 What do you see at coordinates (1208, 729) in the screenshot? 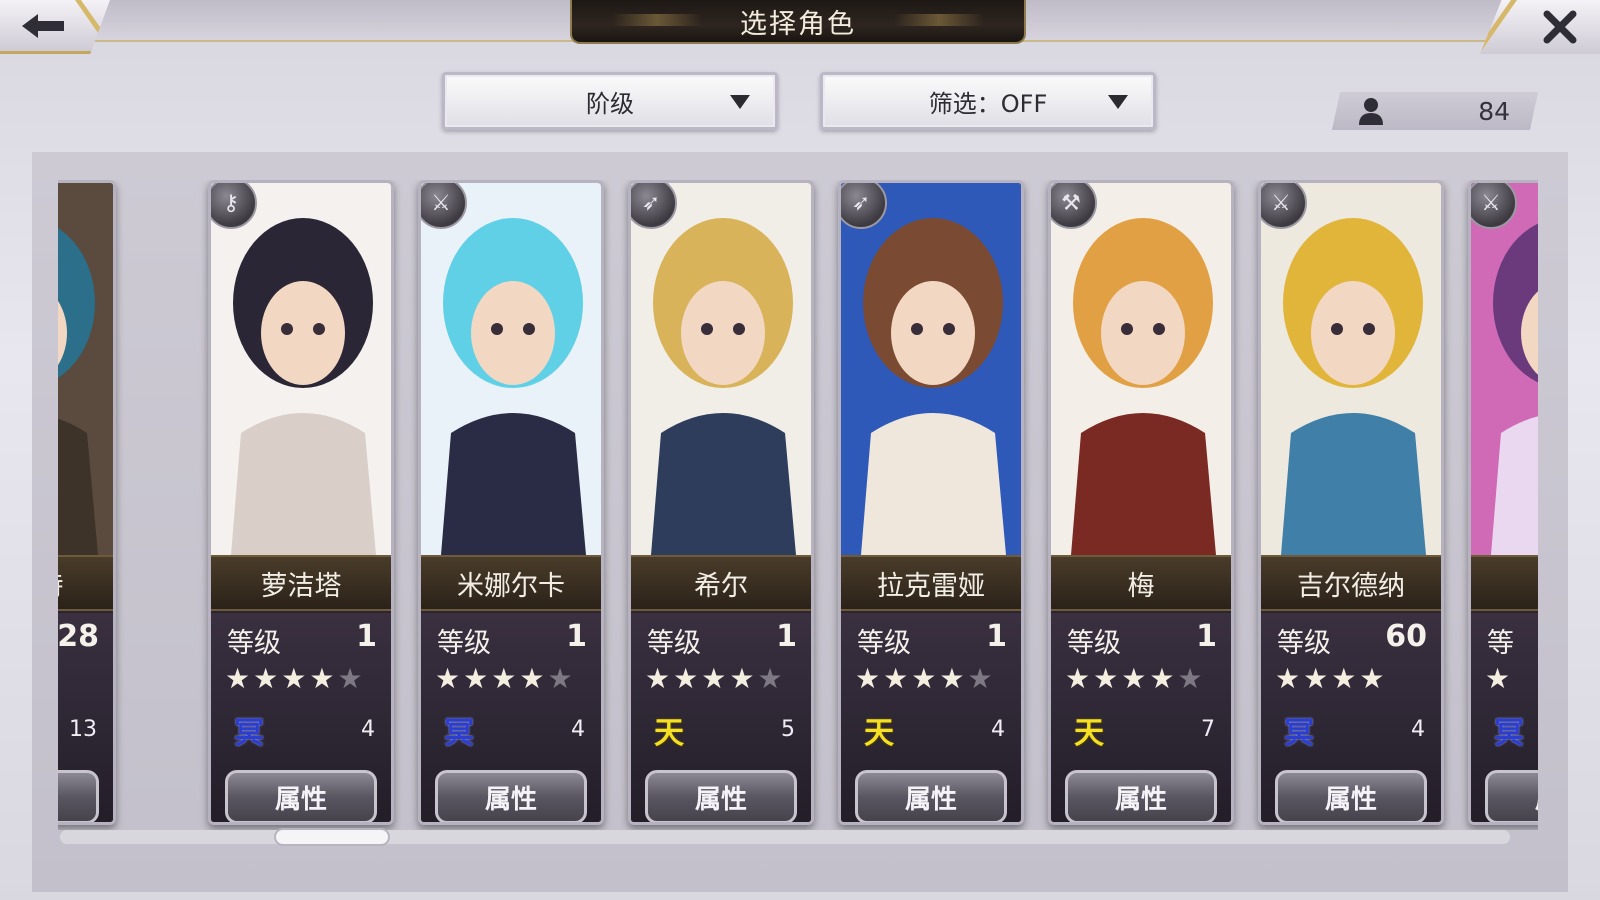
I see `character-count: 7` at bounding box center [1208, 729].